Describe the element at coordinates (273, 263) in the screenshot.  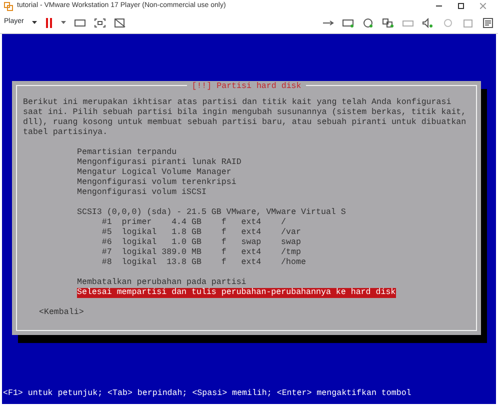
I see `partition-row: #8 logikal 13.8 GB f ext4 /home` at that location.